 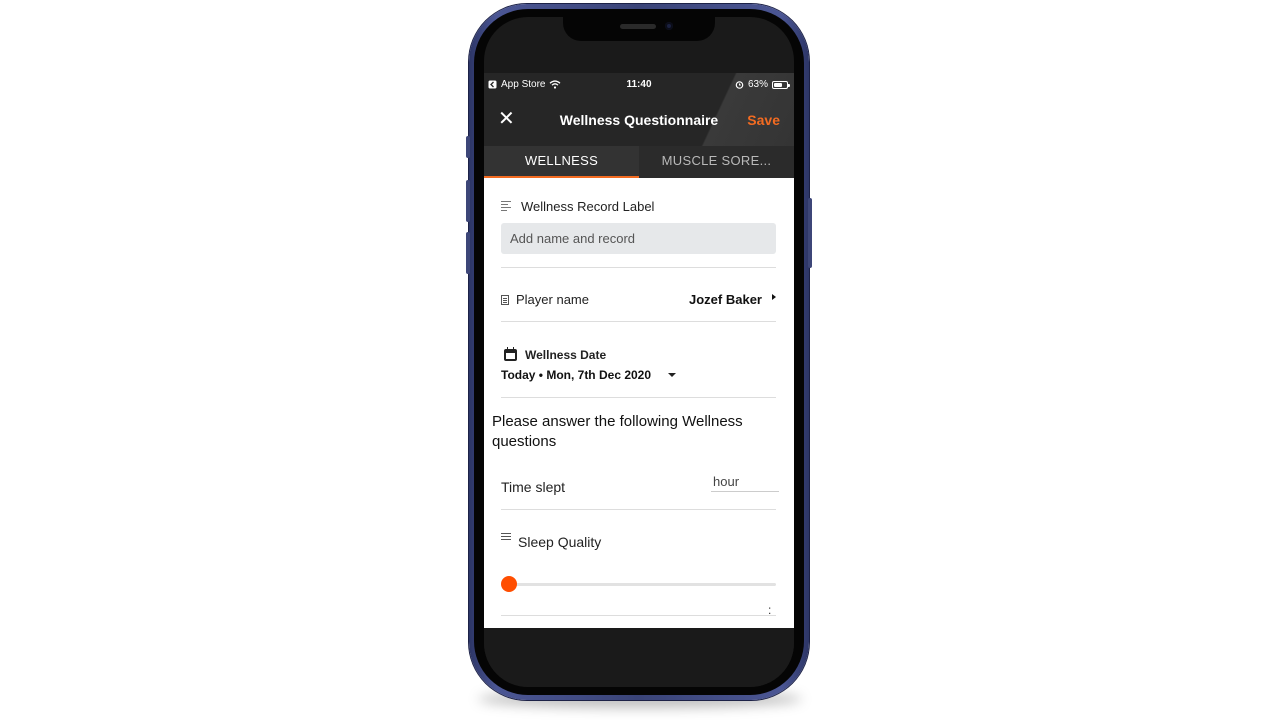 I want to click on player-name-label: Player name, so click(x=552, y=299).